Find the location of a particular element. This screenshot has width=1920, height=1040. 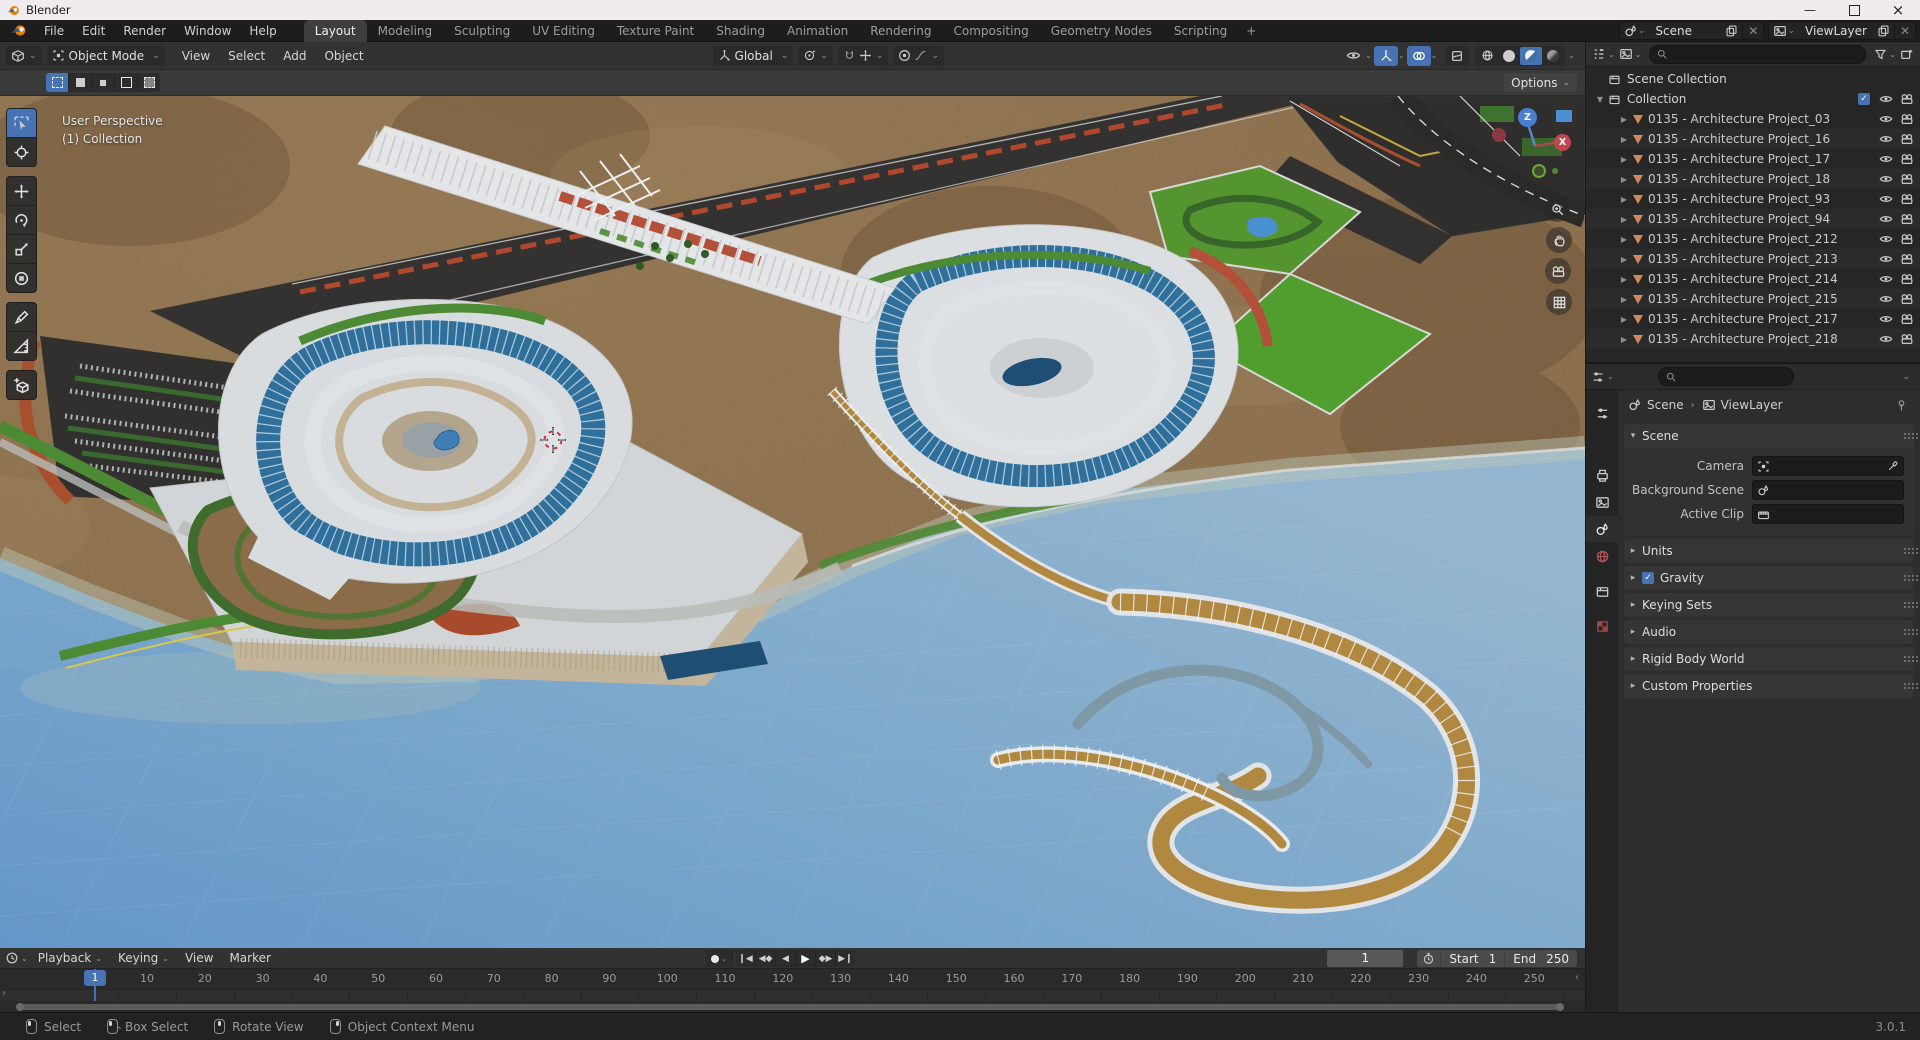

outliner-object-row: ▶ 0135 - Architecture Project_93 is located at coordinates (1753, 199).